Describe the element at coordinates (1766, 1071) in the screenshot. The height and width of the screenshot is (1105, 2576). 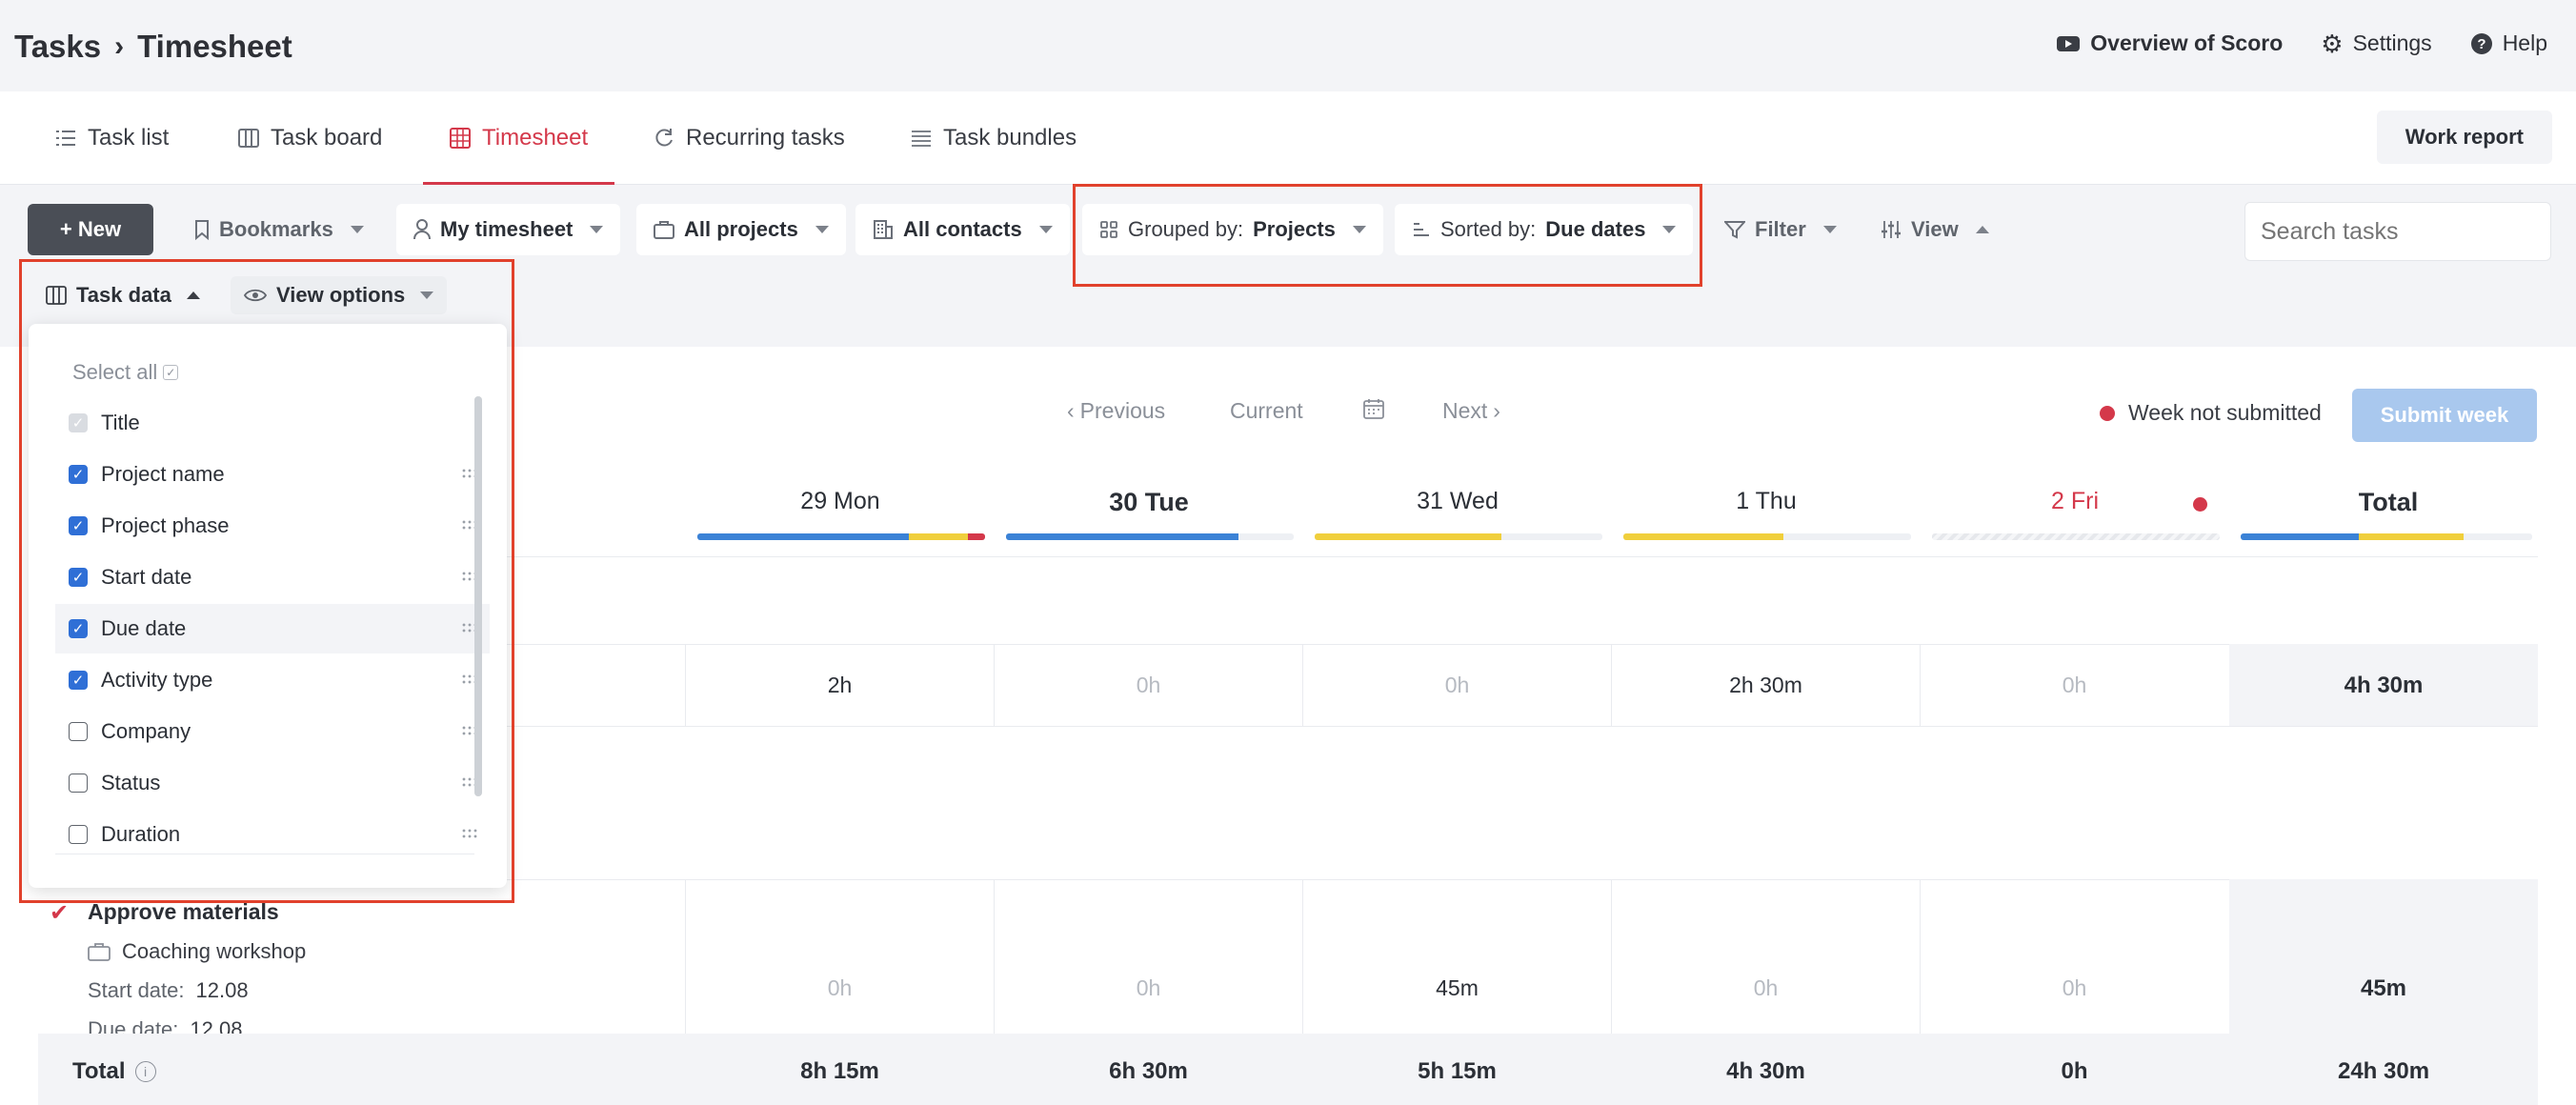
I see `day-total: 4h 30m` at that location.